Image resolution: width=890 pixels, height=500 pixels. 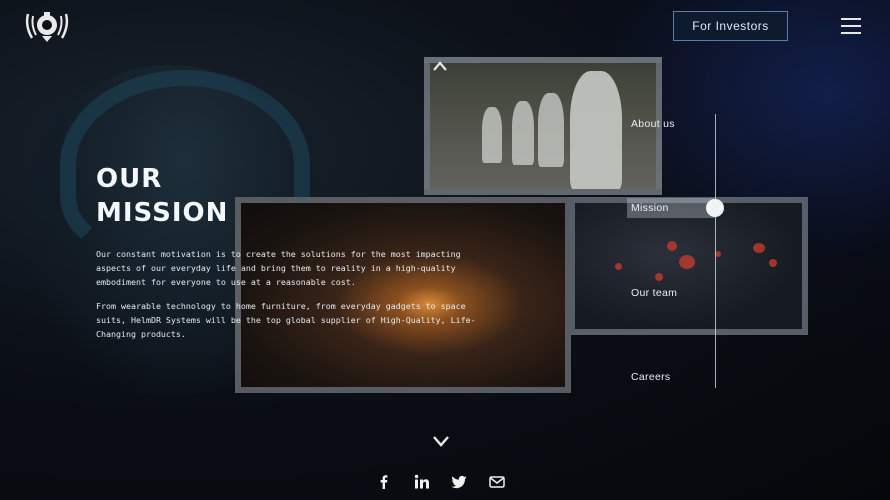 I want to click on fire-photo, so click(x=403, y=295).